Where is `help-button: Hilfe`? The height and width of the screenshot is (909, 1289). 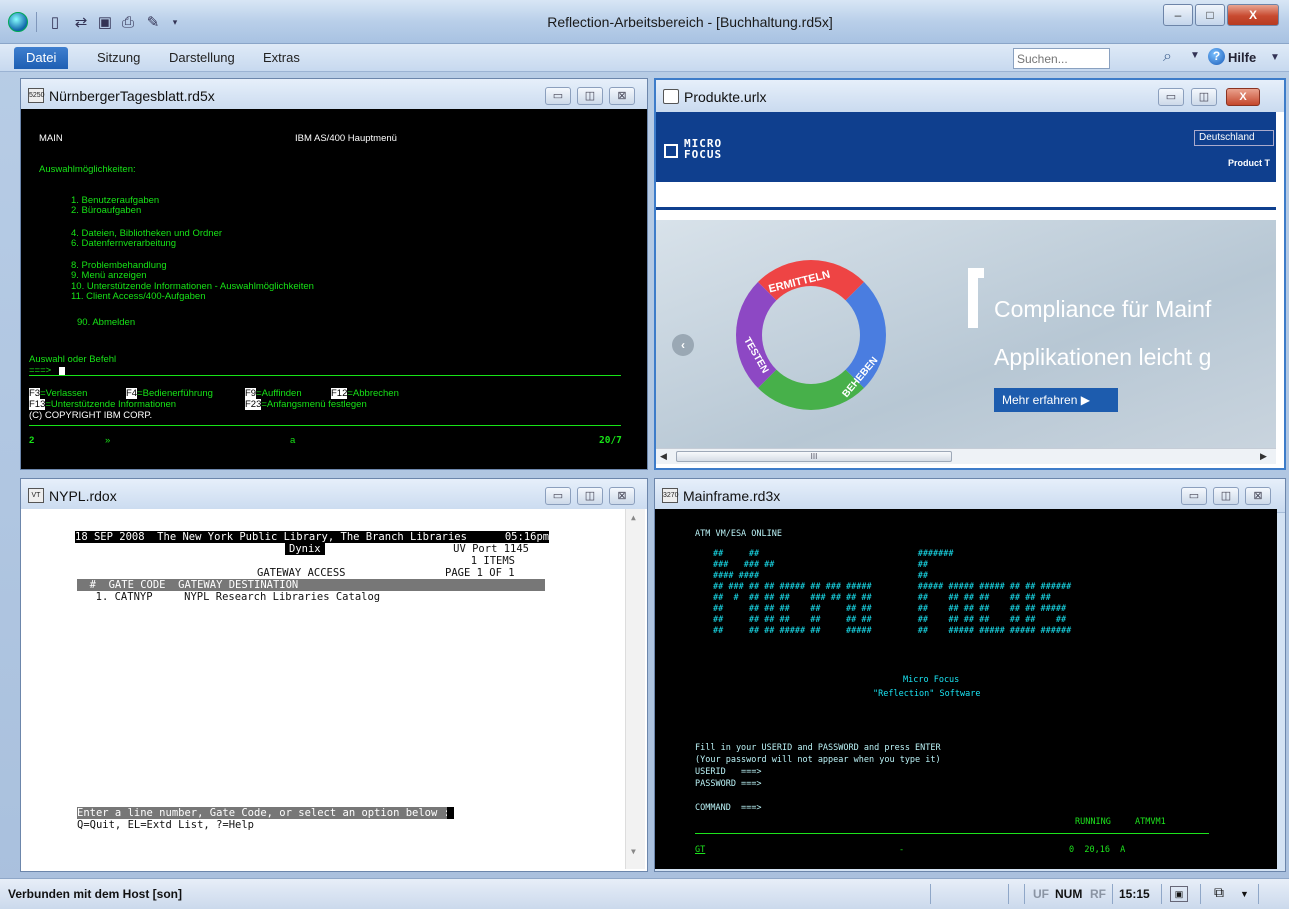
help-button: Hilfe is located at coordinates (1242, 57).